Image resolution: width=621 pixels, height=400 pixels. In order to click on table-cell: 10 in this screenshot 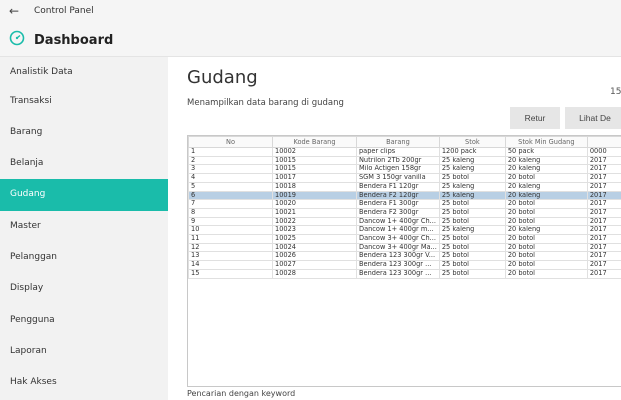, I will do `click(230, 230)`.